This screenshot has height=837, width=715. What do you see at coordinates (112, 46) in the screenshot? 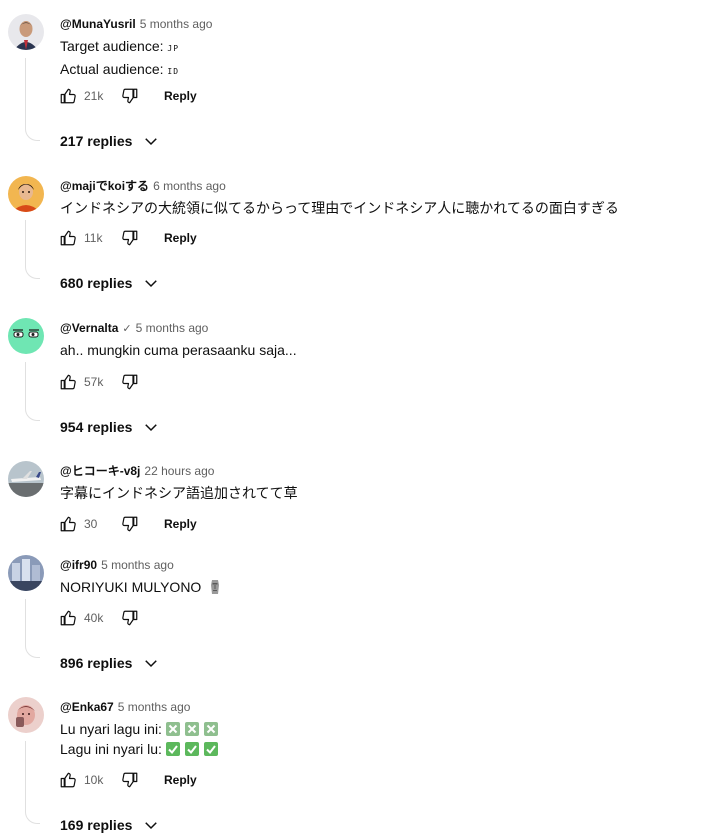
I see `comment-line-text: Target audience:` at bounding box center [112, 46].